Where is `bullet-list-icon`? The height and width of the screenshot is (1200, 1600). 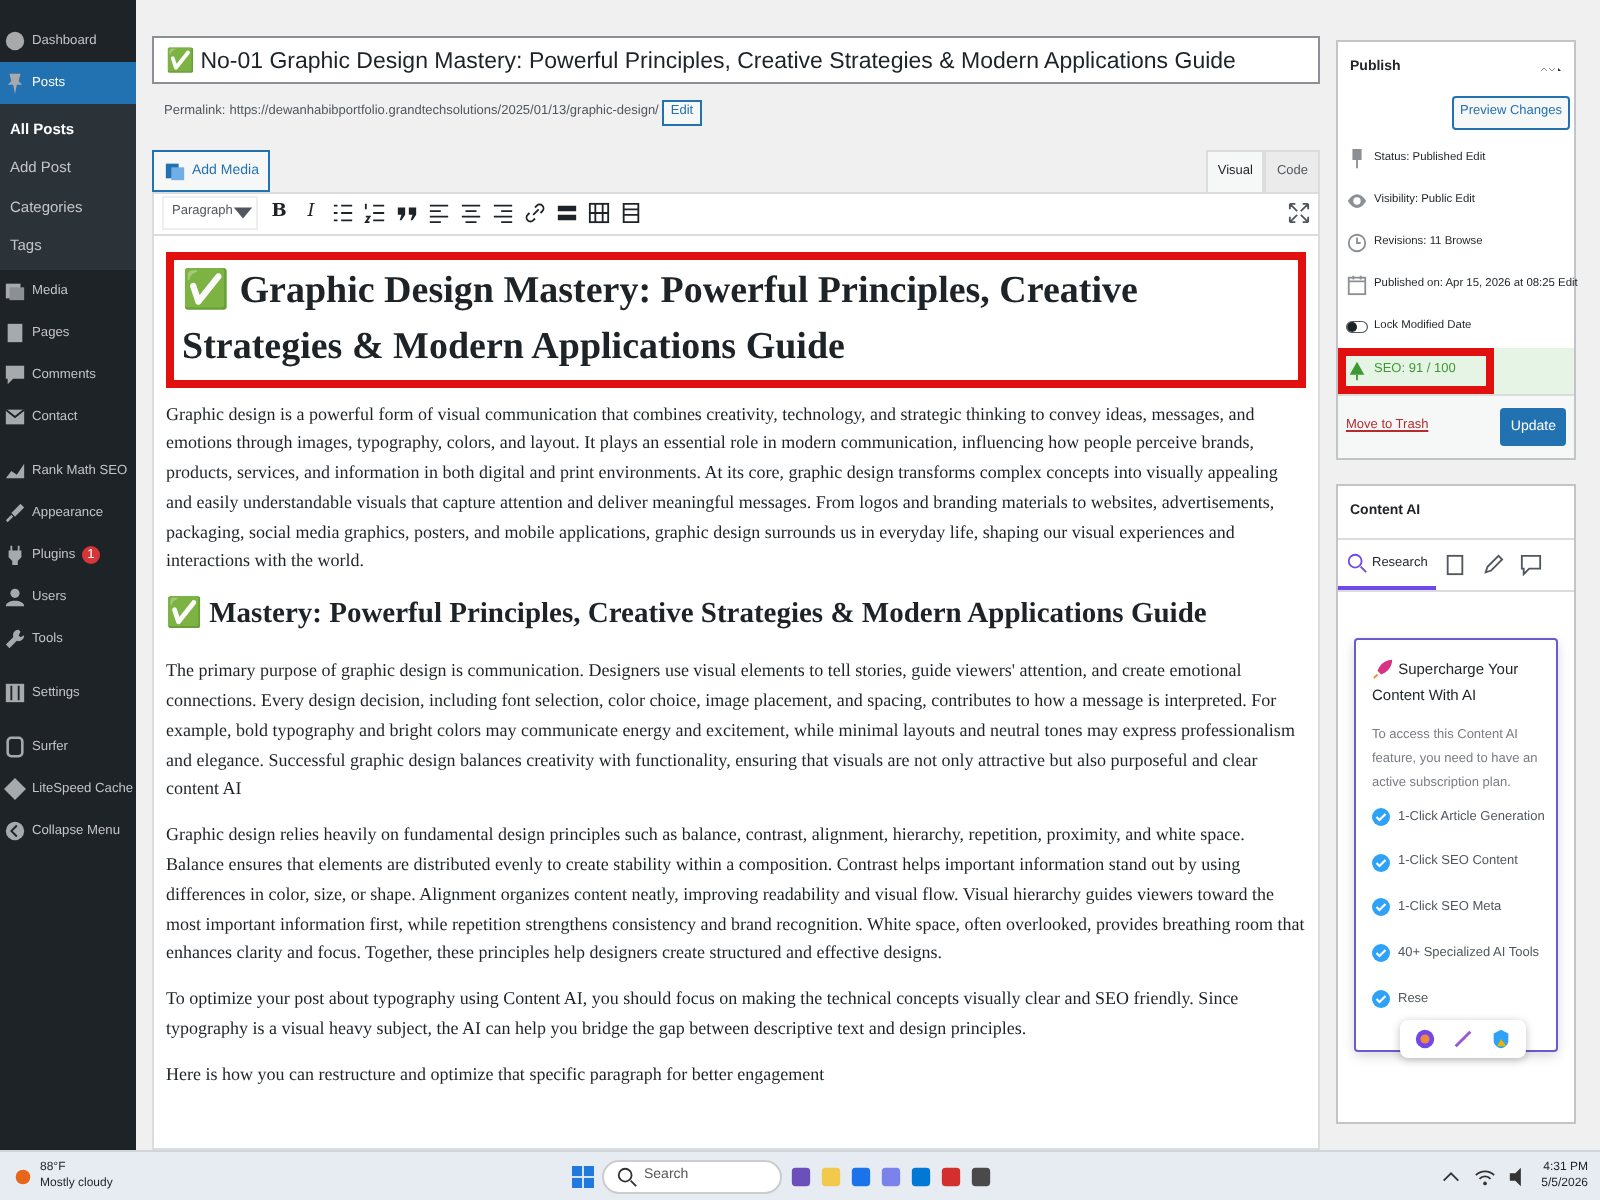
bullet-list-icon is located at coordinates (343, 213).